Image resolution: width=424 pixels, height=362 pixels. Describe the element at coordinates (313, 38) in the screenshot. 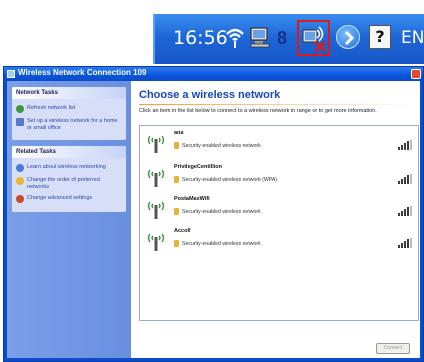

I see `highlight-box` at that location.